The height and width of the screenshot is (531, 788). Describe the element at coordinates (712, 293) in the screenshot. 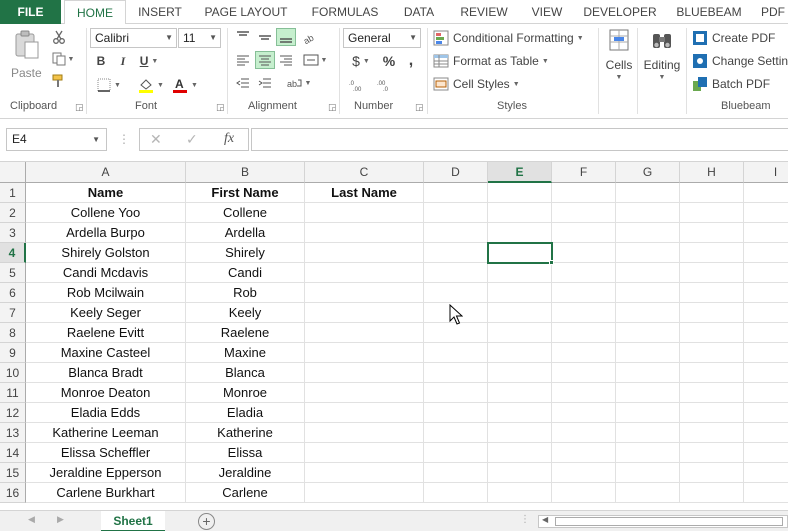

I see `cell-h6` at that location.